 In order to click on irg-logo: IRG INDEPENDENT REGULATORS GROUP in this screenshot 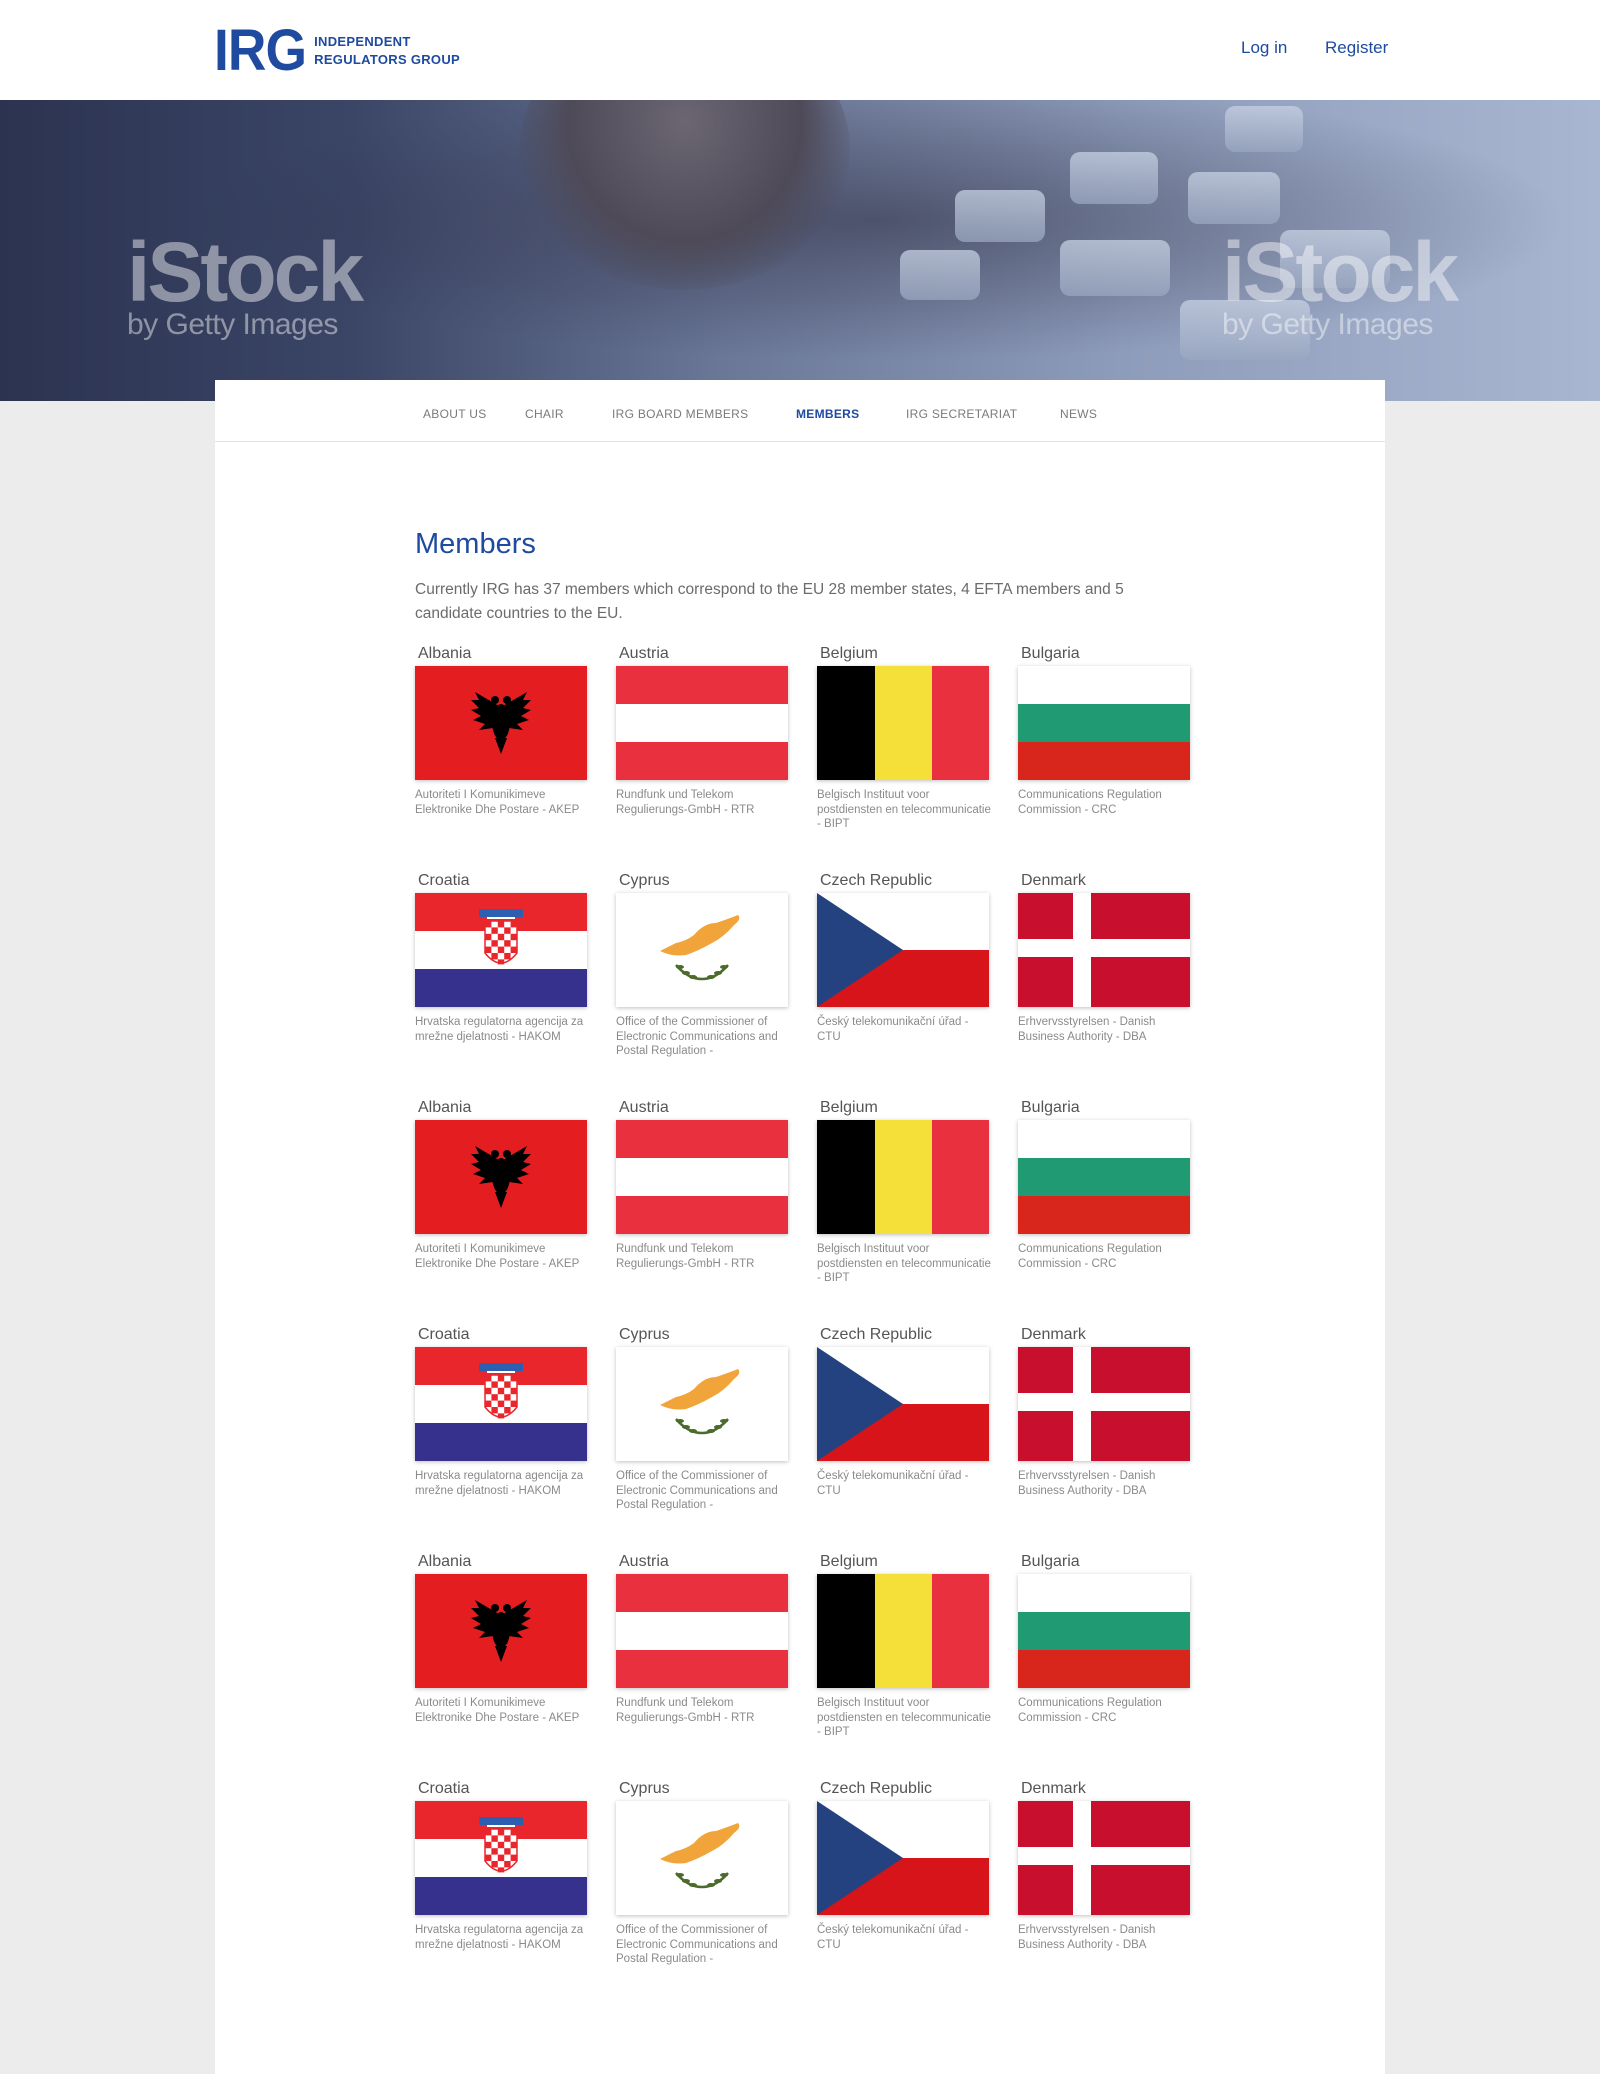, I will do `click(337, 51)`.